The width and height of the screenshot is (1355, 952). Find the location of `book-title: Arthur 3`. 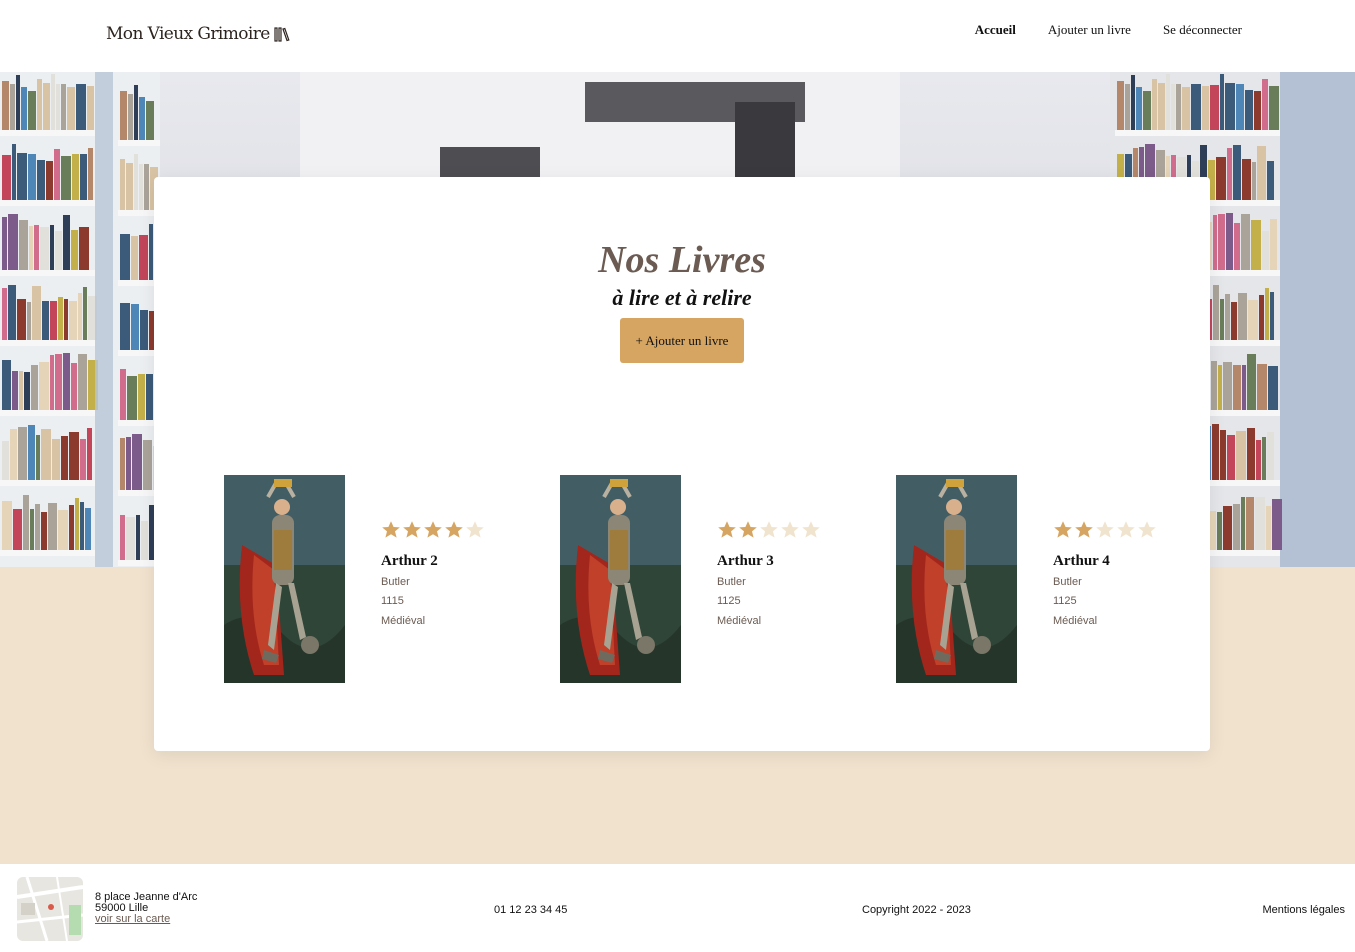

book-title: Arthur 3 is located at coordinates (745, 561).